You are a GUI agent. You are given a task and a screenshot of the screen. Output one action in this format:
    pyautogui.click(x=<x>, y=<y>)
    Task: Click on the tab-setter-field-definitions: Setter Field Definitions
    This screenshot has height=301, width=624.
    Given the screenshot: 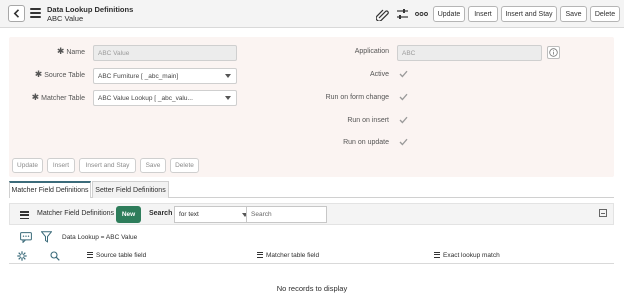 What is the action you would take?
    pyautogui.click(x=130, y=189)
    